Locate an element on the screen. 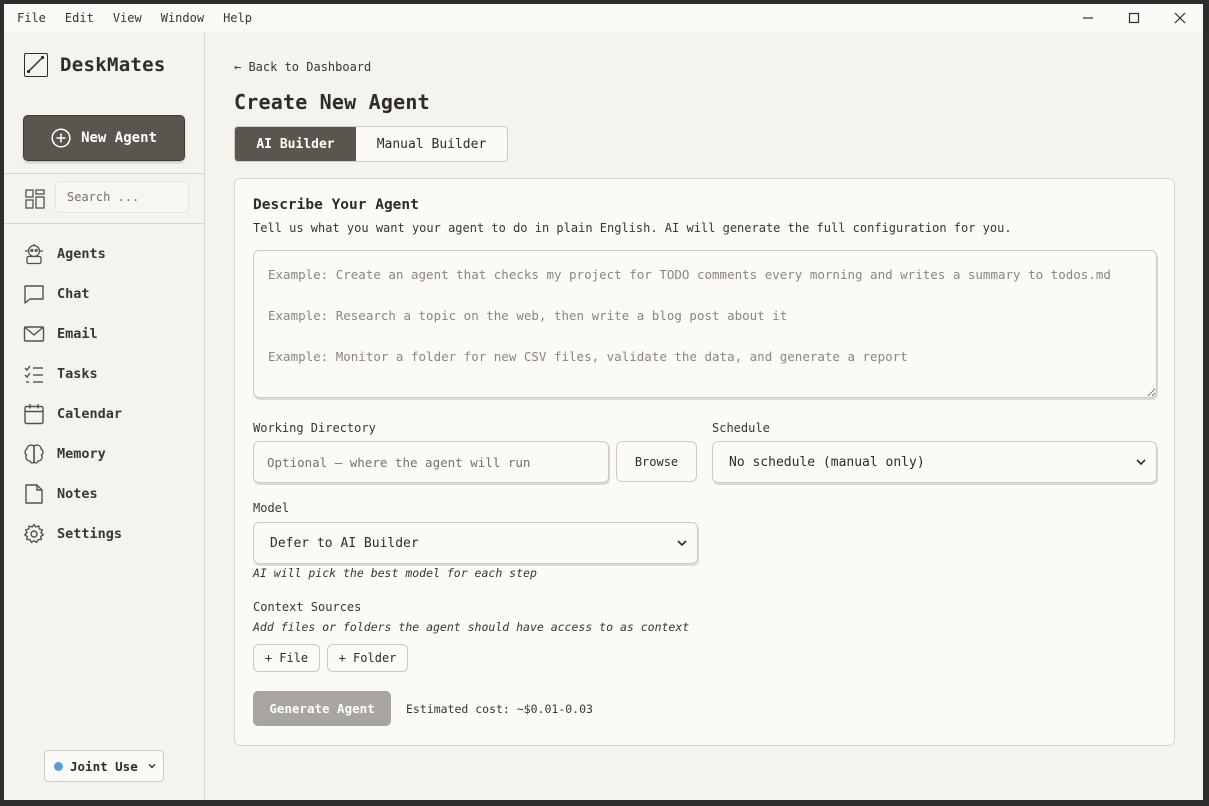 This screenshot has height=806, width=1209. add-file-button: + File is located at coordinates (286, 658).